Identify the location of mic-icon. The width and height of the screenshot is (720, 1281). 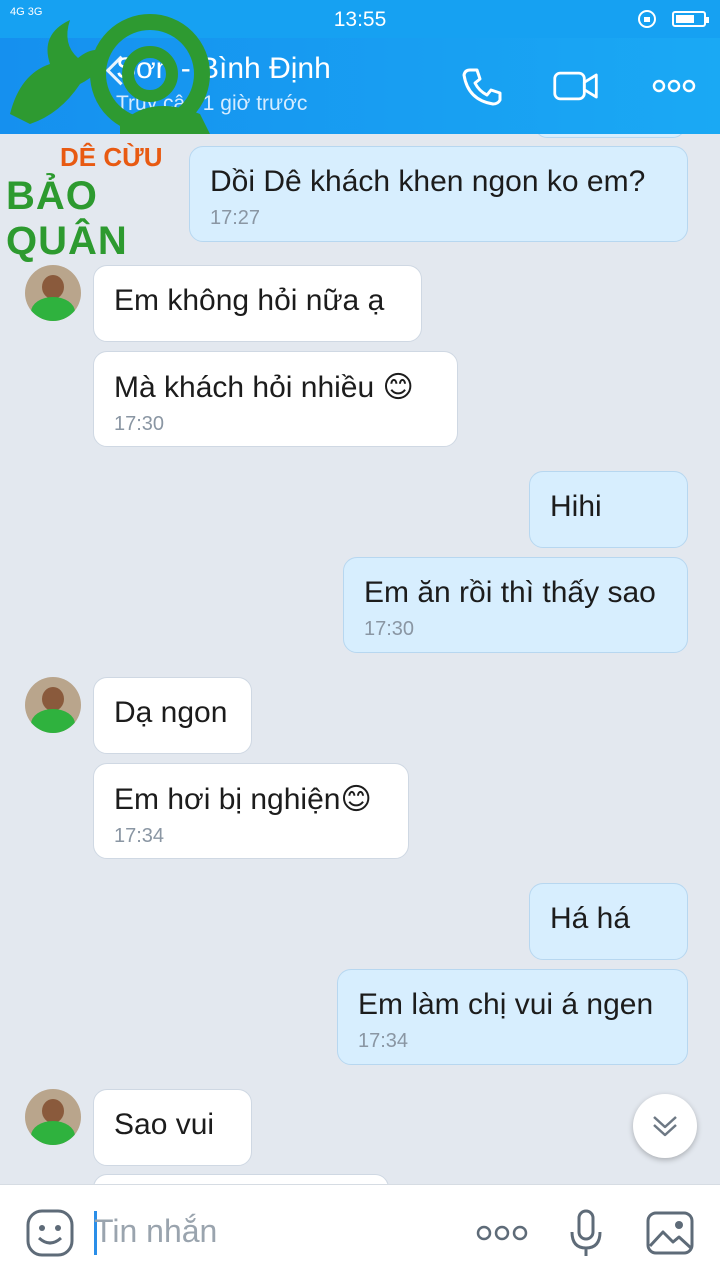
(586, 1233).